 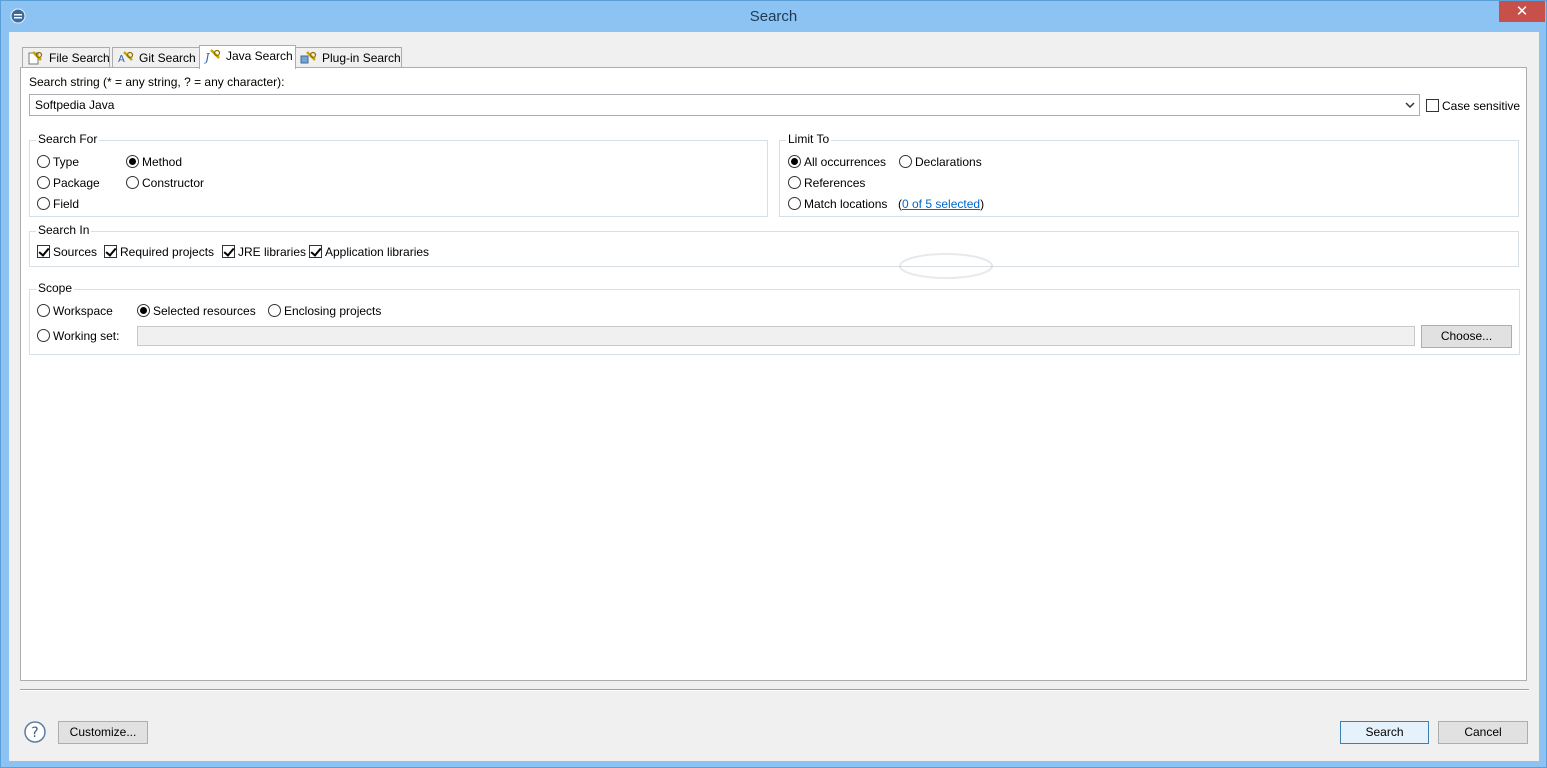 I want to click on checkbox-required-projects, so click(x=110, y=251).